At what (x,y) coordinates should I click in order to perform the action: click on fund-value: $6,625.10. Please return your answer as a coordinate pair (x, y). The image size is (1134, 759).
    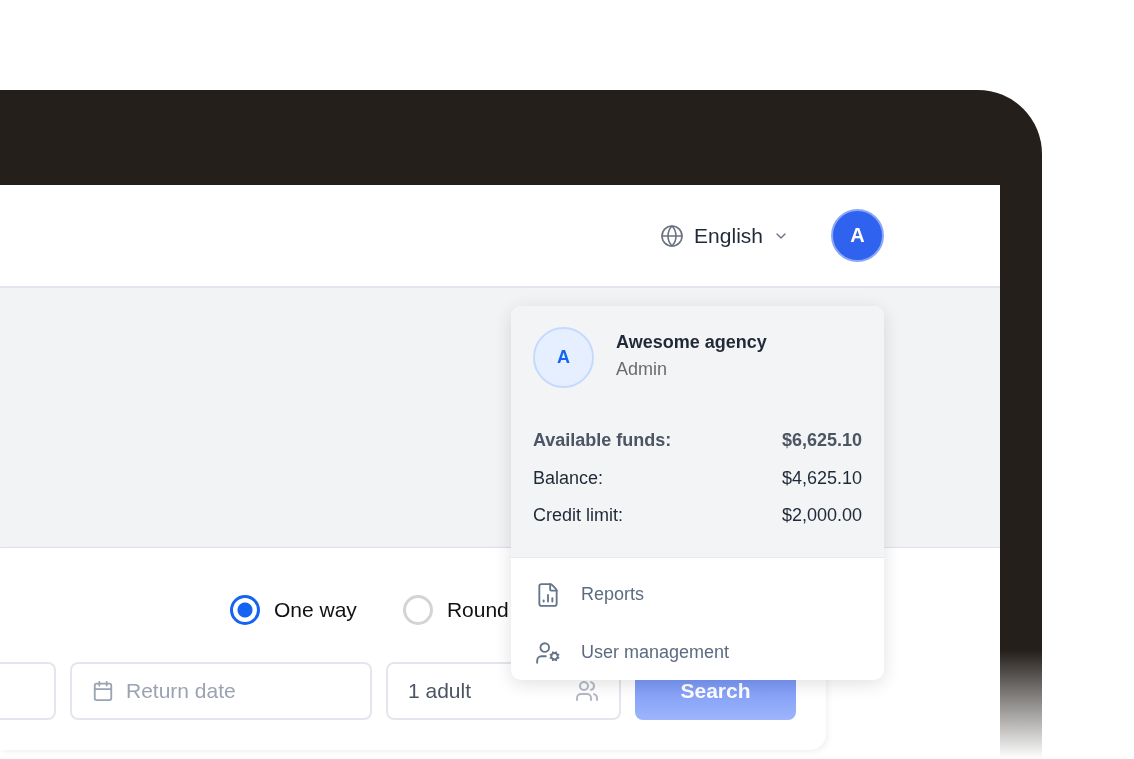
    Looking at the image, I should click on (821, 441).